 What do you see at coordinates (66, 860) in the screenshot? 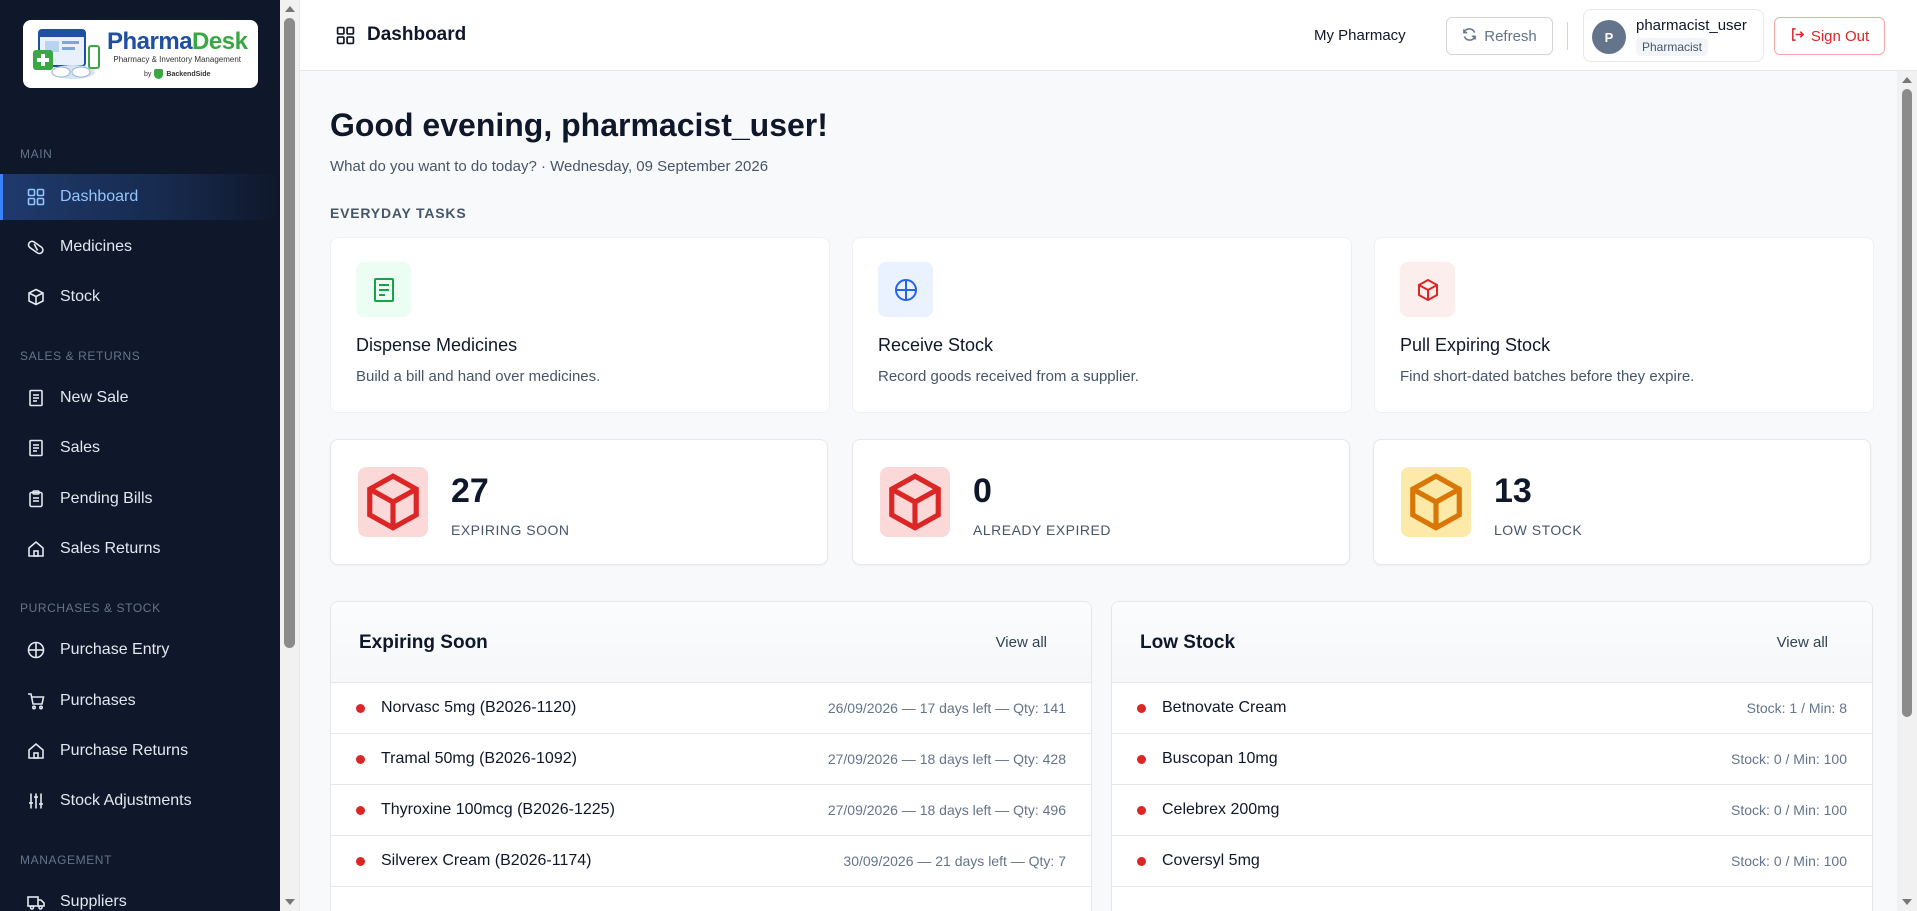
I see `nav-section-management: MANAGEMENT` at bounding box center [66, 860].